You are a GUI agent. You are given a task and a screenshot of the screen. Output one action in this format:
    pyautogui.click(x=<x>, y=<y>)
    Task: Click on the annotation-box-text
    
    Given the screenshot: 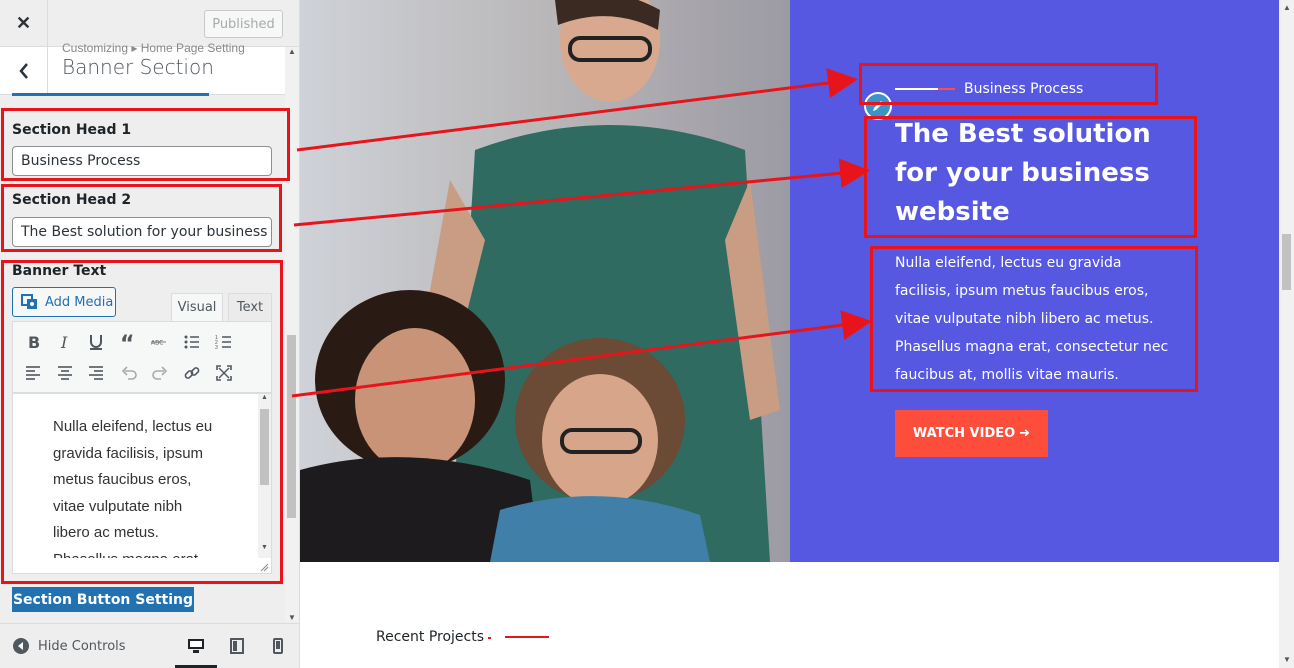 What is the action you would take?
    pyautogui.click(x=1034, y=319)
    